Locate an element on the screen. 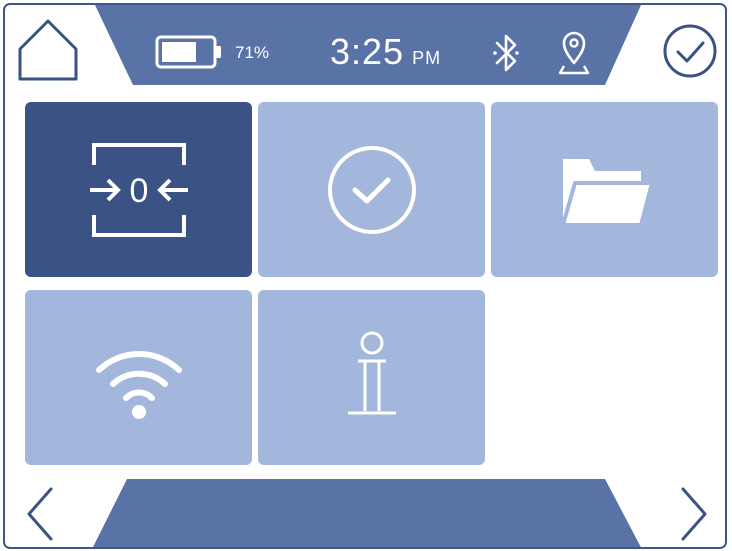  previous-page-button is located at coordinates (40, 514).